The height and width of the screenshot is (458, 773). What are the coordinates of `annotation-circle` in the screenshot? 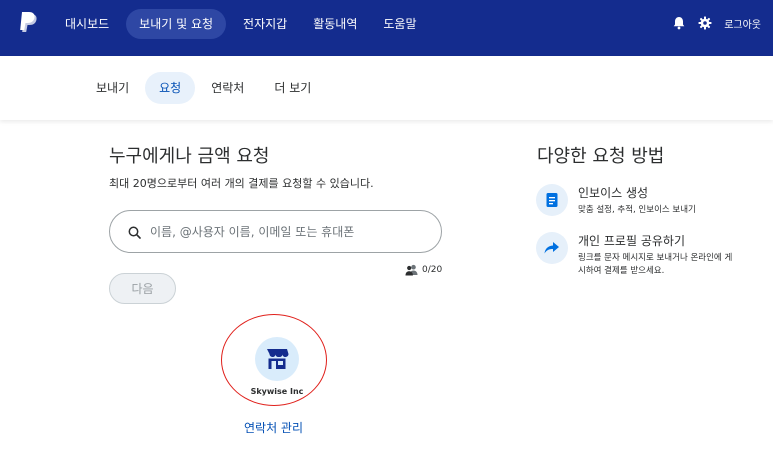 It's located at (274, 360).